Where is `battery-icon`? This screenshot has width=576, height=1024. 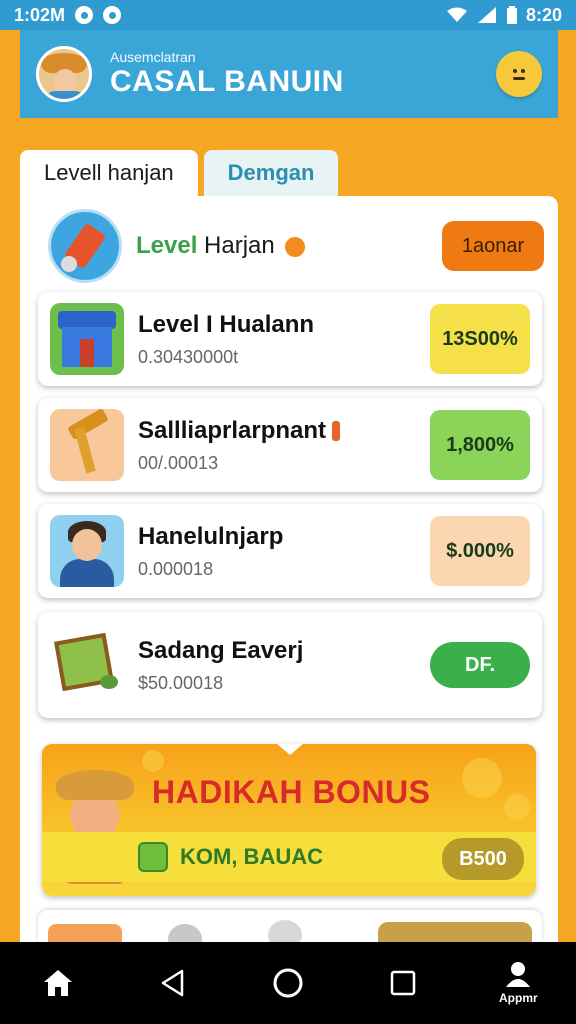
battery-icon is located at coordinates (511, 15).